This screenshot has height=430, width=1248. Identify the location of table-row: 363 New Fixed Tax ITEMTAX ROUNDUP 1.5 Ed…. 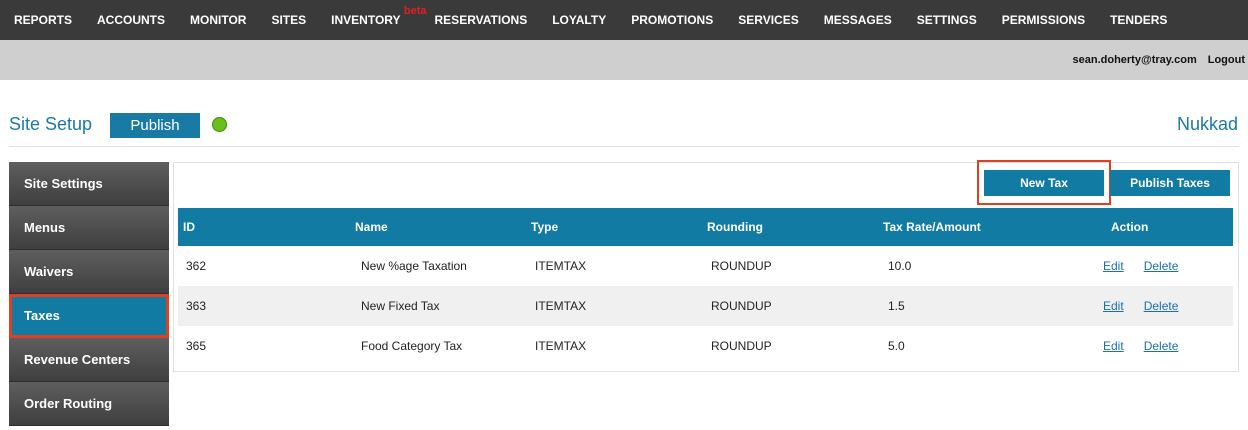
(705, 306).